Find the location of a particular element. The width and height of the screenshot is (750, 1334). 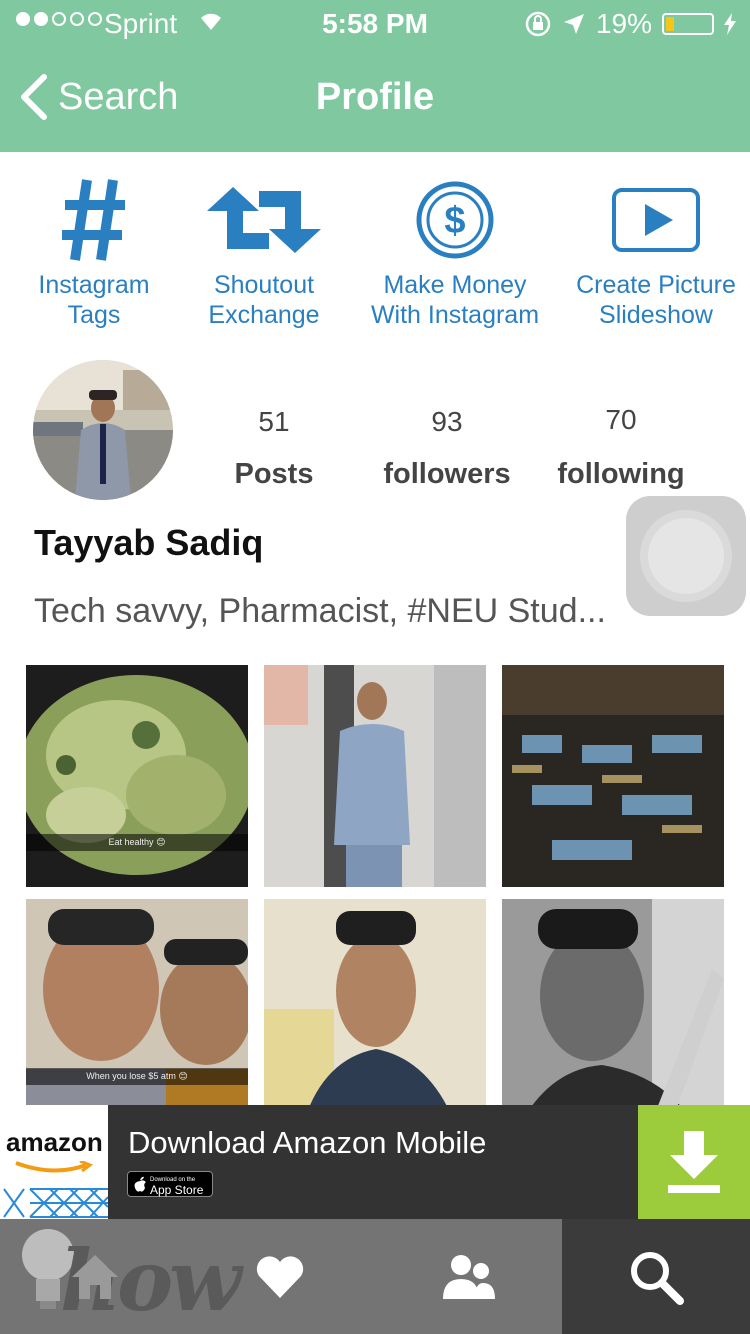

people-icon is located at coordinates (469, 1276).